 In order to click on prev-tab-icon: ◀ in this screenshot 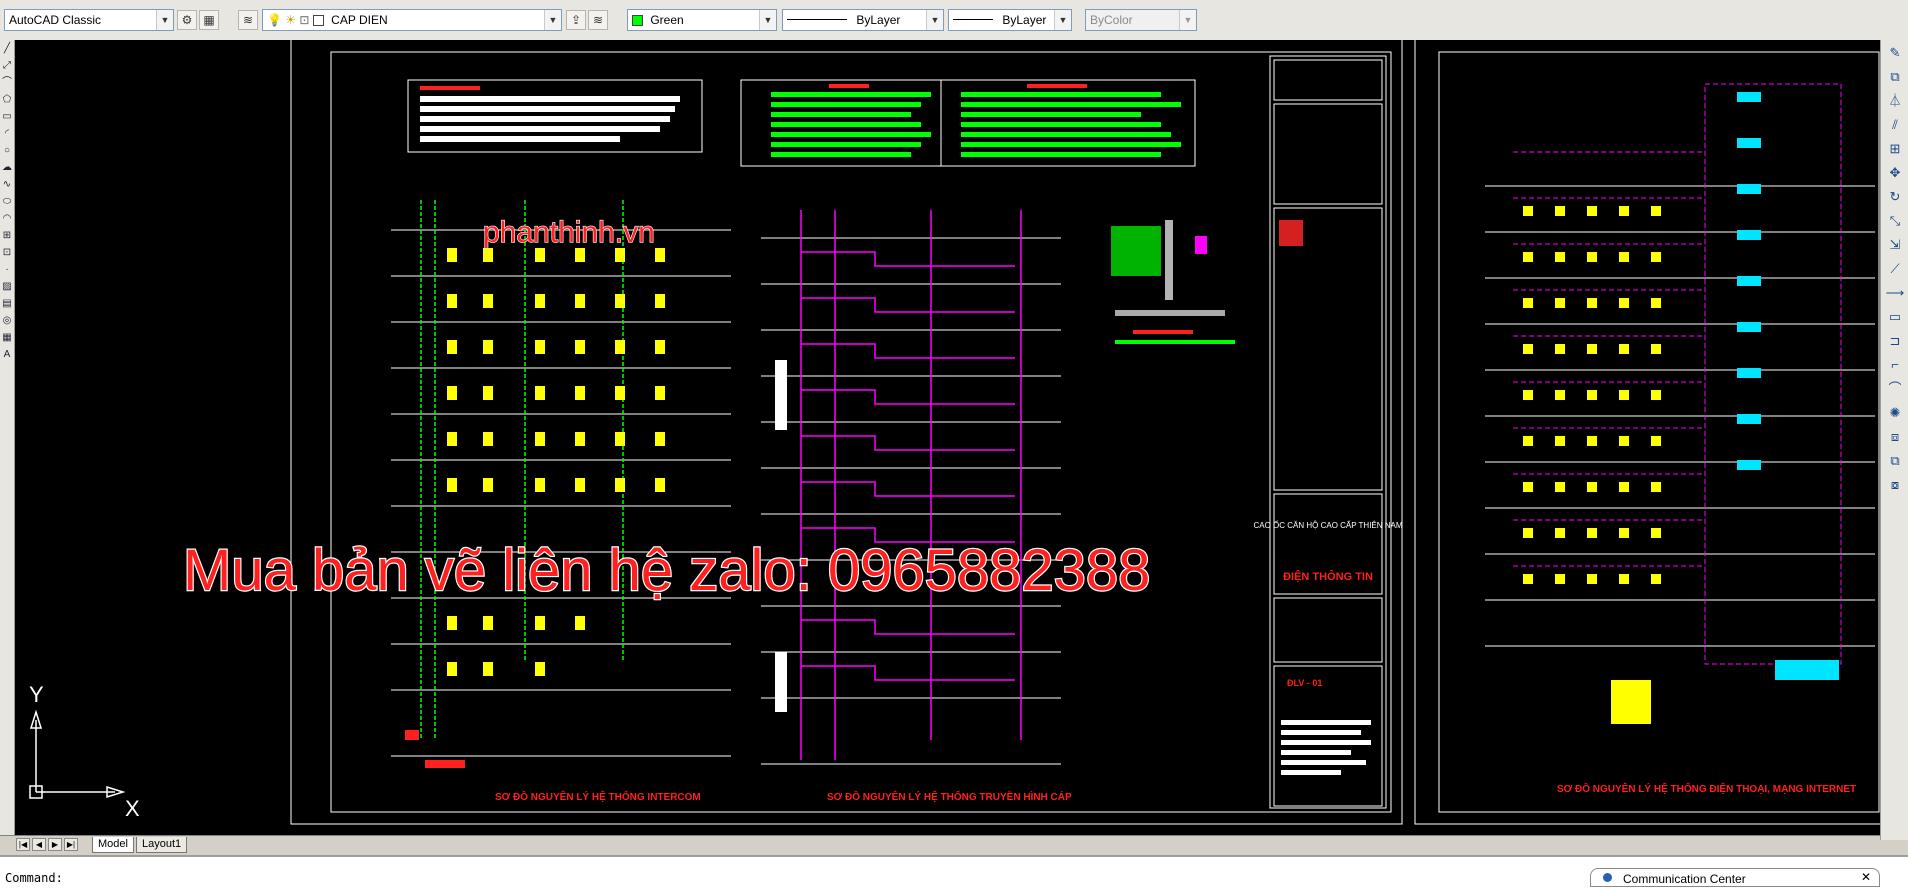, I will do `click(39, 844)`.